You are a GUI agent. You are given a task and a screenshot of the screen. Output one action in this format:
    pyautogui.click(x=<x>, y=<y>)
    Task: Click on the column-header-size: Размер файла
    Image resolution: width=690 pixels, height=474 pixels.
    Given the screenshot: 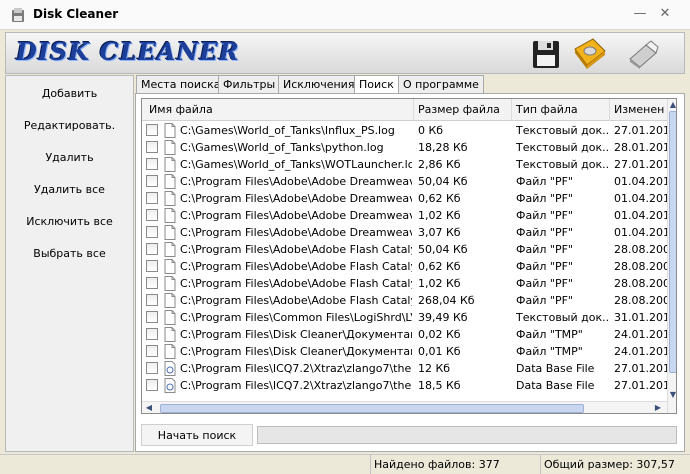 What is the action you would take?
    pyautogui.click(x=463, y=110)
    